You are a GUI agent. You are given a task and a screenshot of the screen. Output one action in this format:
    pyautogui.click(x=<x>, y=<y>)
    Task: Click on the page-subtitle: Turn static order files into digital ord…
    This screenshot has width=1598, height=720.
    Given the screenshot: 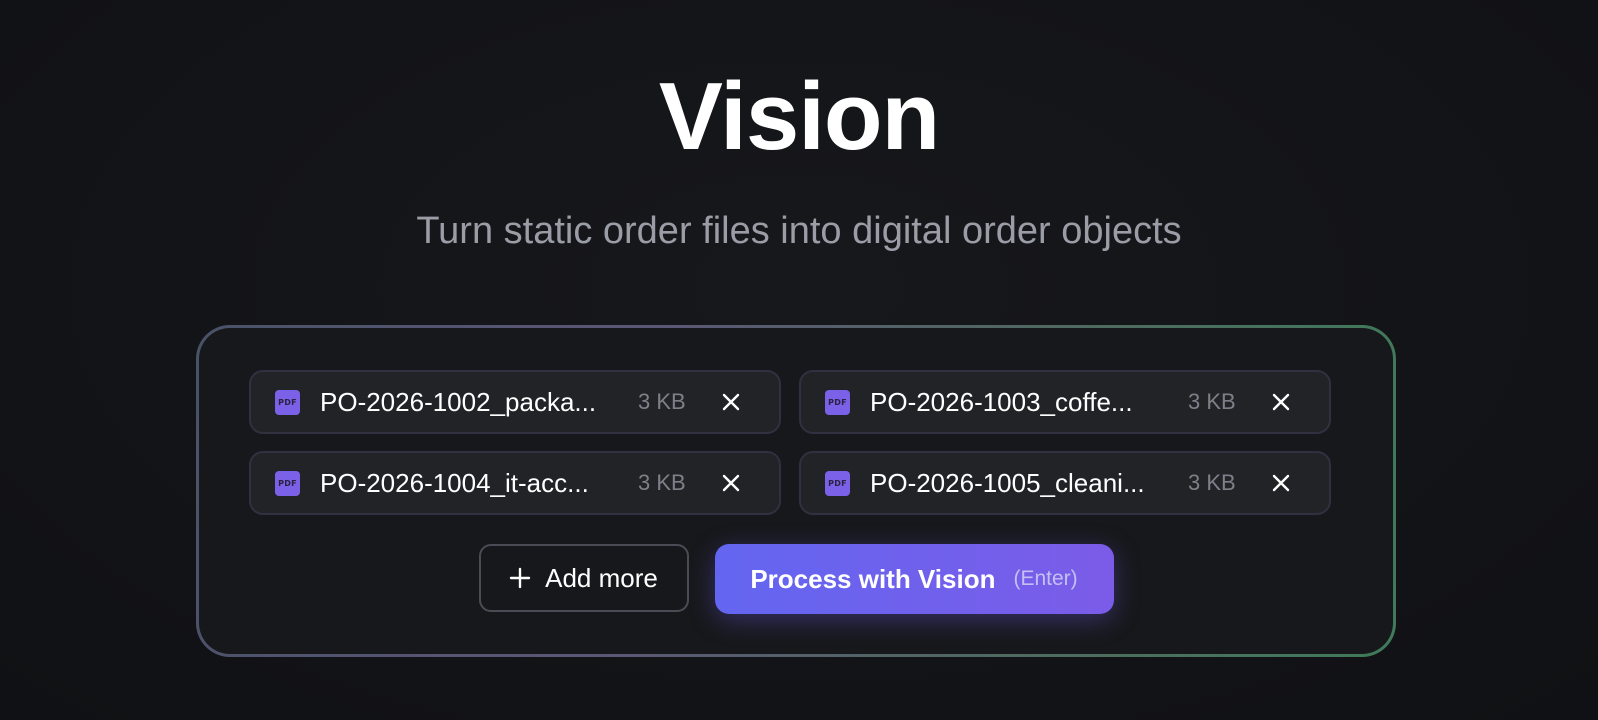 What is the action you would take?
    pyautogui.click(x=799, y=231)
    